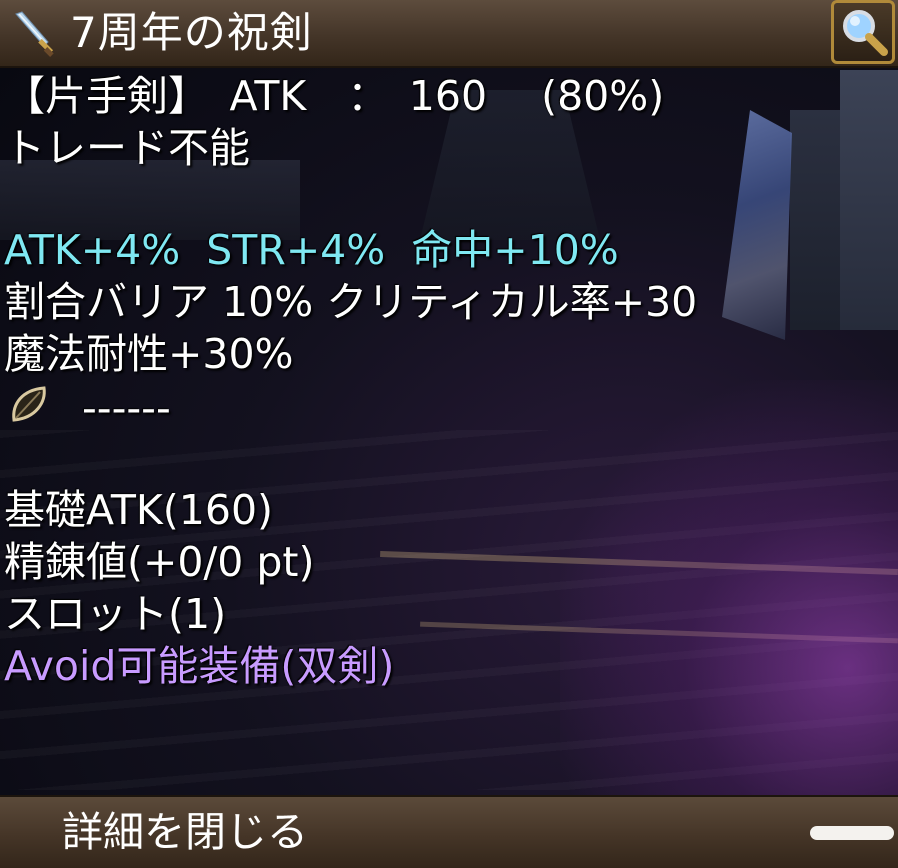 The height and width of the screenshot is (868, 898). I want to click on barrier-crit-stats: 割合バリア 10% クリティカル率+30, so click(351, 302).